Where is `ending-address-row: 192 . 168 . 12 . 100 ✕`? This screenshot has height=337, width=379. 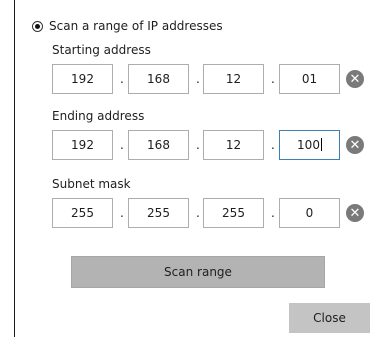
ending-address-row: 192 . 168 . 12 . 100 ✕ is located at coordinates (211, 145).